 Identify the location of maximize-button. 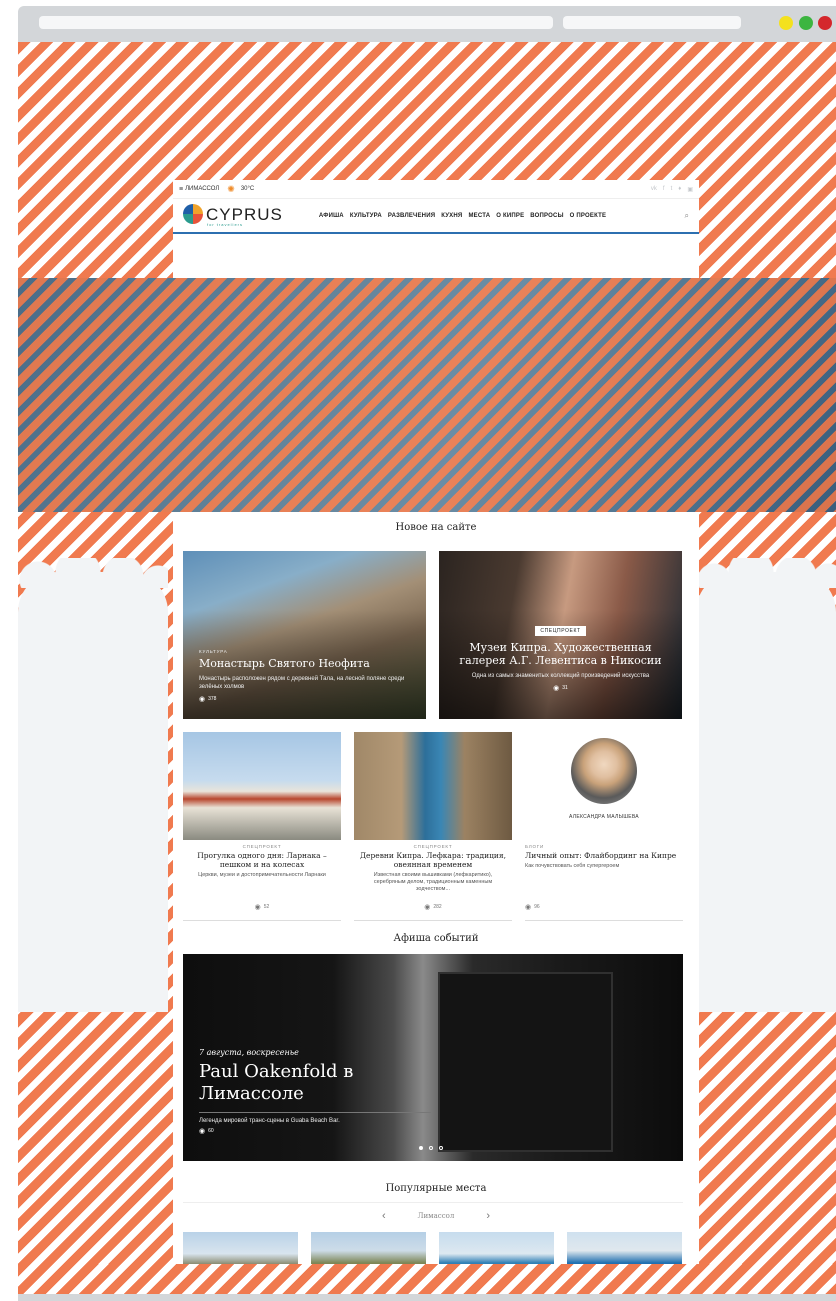
(806, 23).